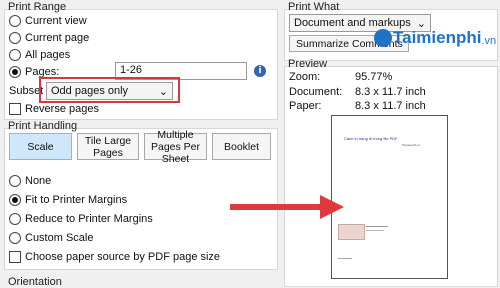 This screenshot has height=288, width=500. I want to click on zoom-value: 95.77%, so click(374, 77).